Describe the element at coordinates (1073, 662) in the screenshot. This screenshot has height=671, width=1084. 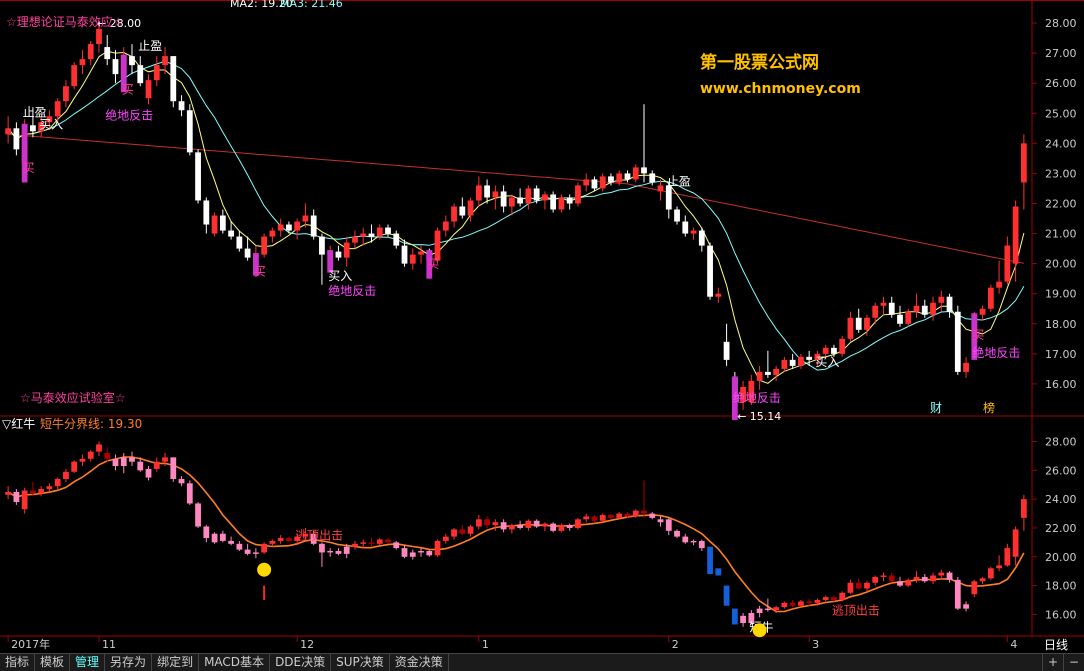
I see `zoom-out-button: −` at that location.